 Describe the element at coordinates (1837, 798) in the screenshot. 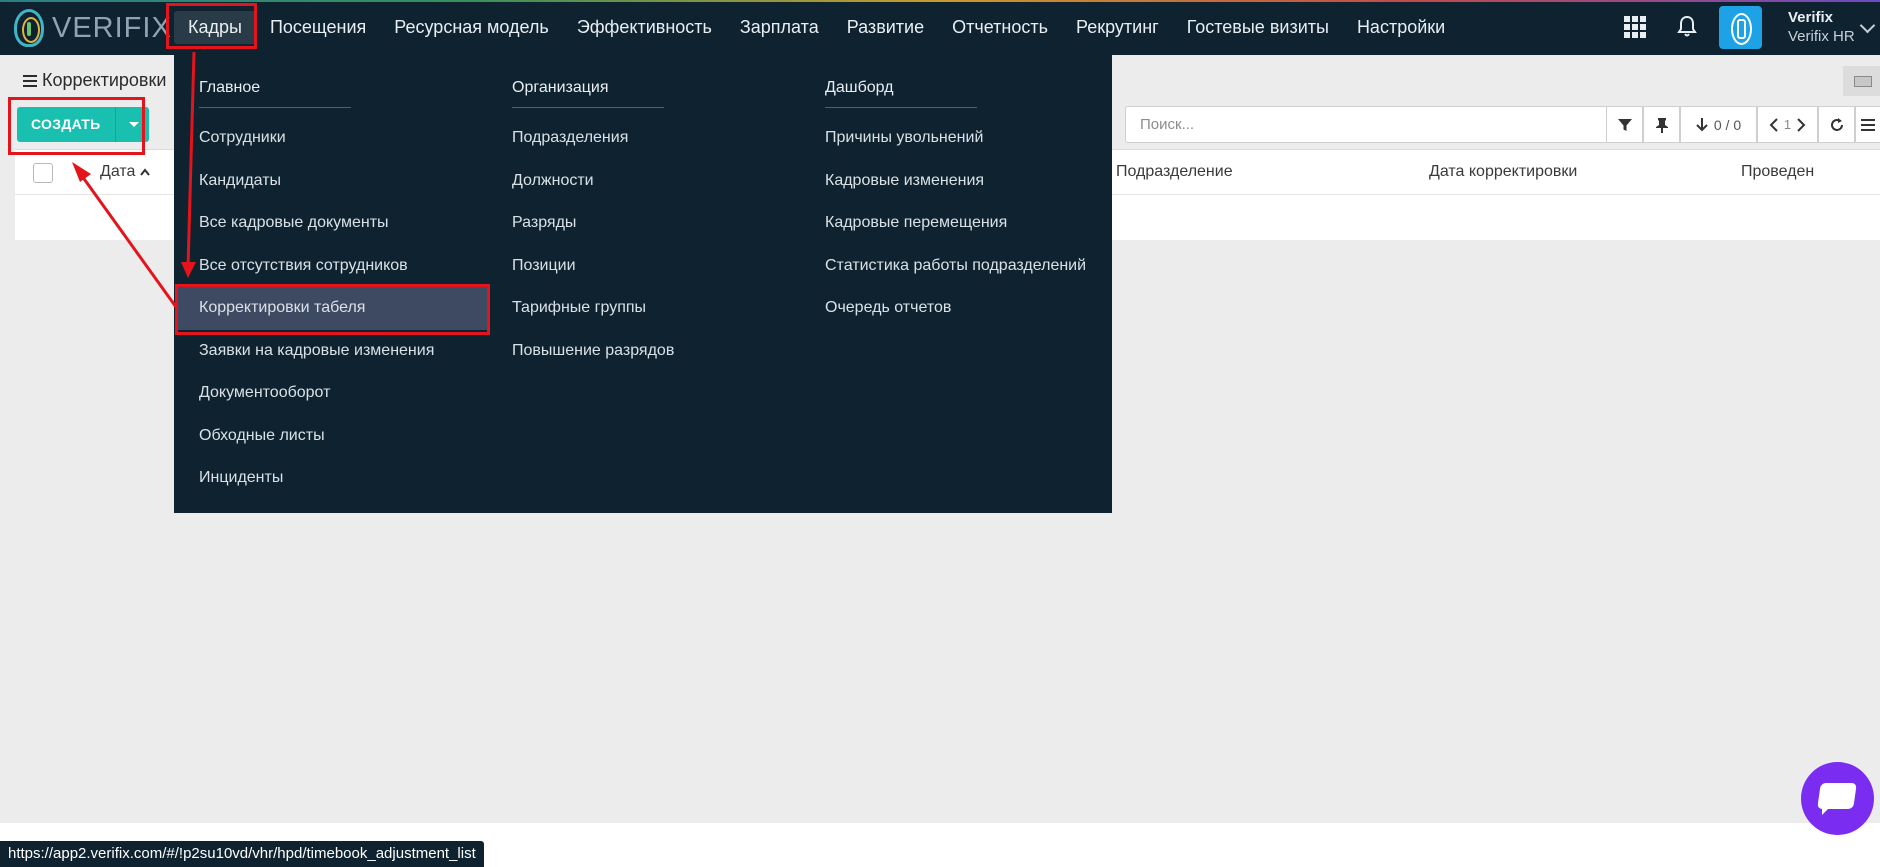

I see `chat-icon` at that location.